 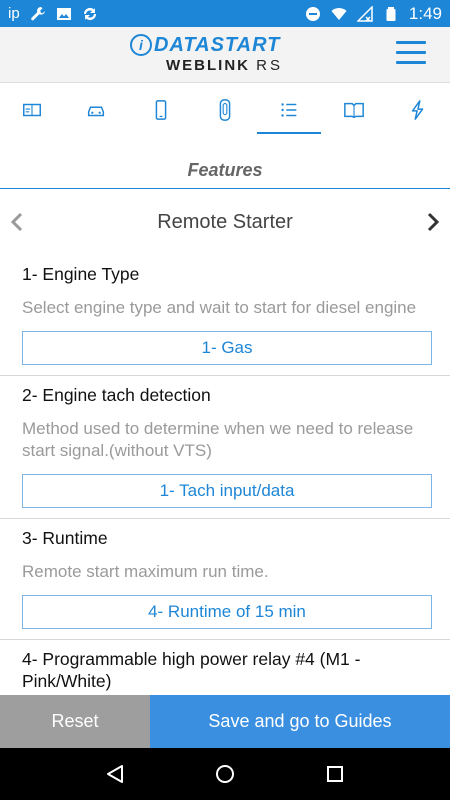 What do you see at coordinates (225, 13) in the screenshot?
I see `status-bar: ip 1:49` at bounding box center [225, 13].